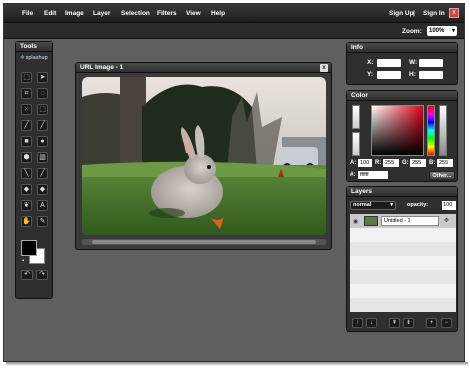  Describe the element at coordinates (370, 74) in the screenshot. I see `y-label: Y:` at that location.